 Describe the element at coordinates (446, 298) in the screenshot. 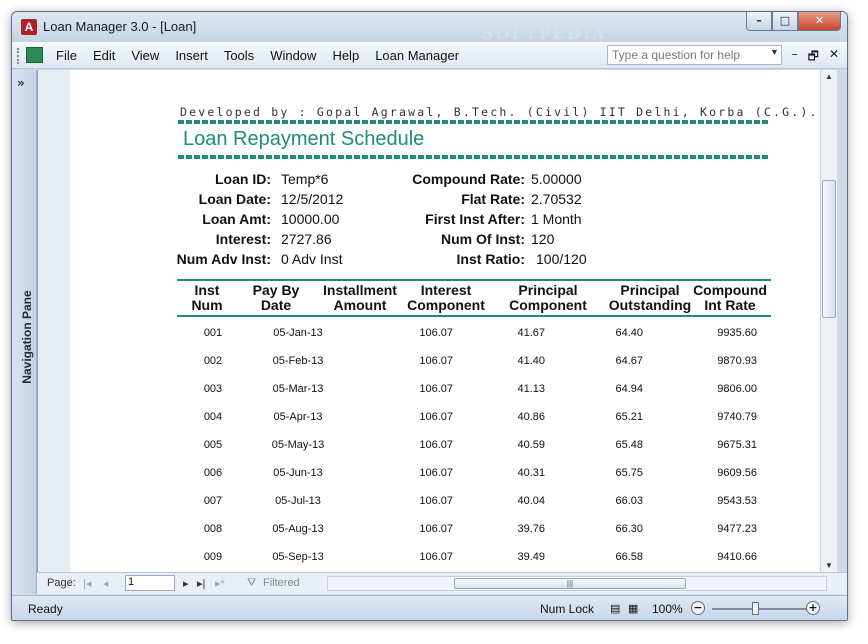

I see `col-header-interest-component: Interest Component` at that location.